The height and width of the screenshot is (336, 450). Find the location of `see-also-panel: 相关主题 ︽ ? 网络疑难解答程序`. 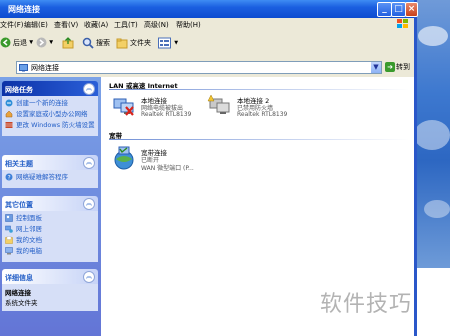

see-also-panel: 相关主题 ︽ ? 网络疑难解答程序 is located at coordinates (50, 171).